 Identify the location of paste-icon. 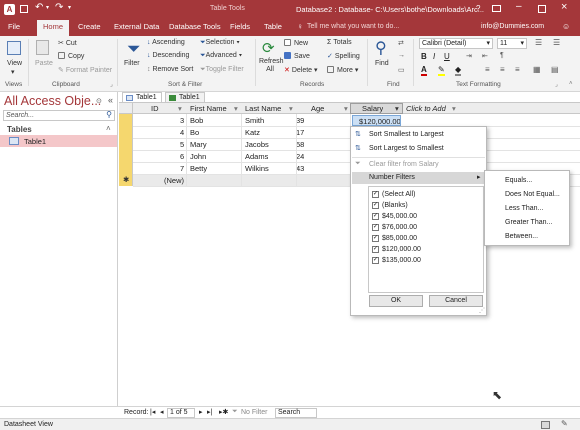
(42, 47).